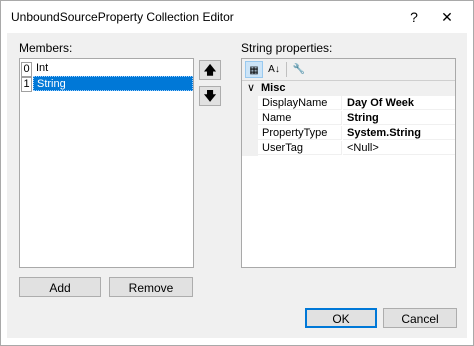 Image resolution: width=474 pixels, height=346 pixels. Describe the element at coordinates (273, 88) in the screenshot. I see `category-name: Misc` at that location.